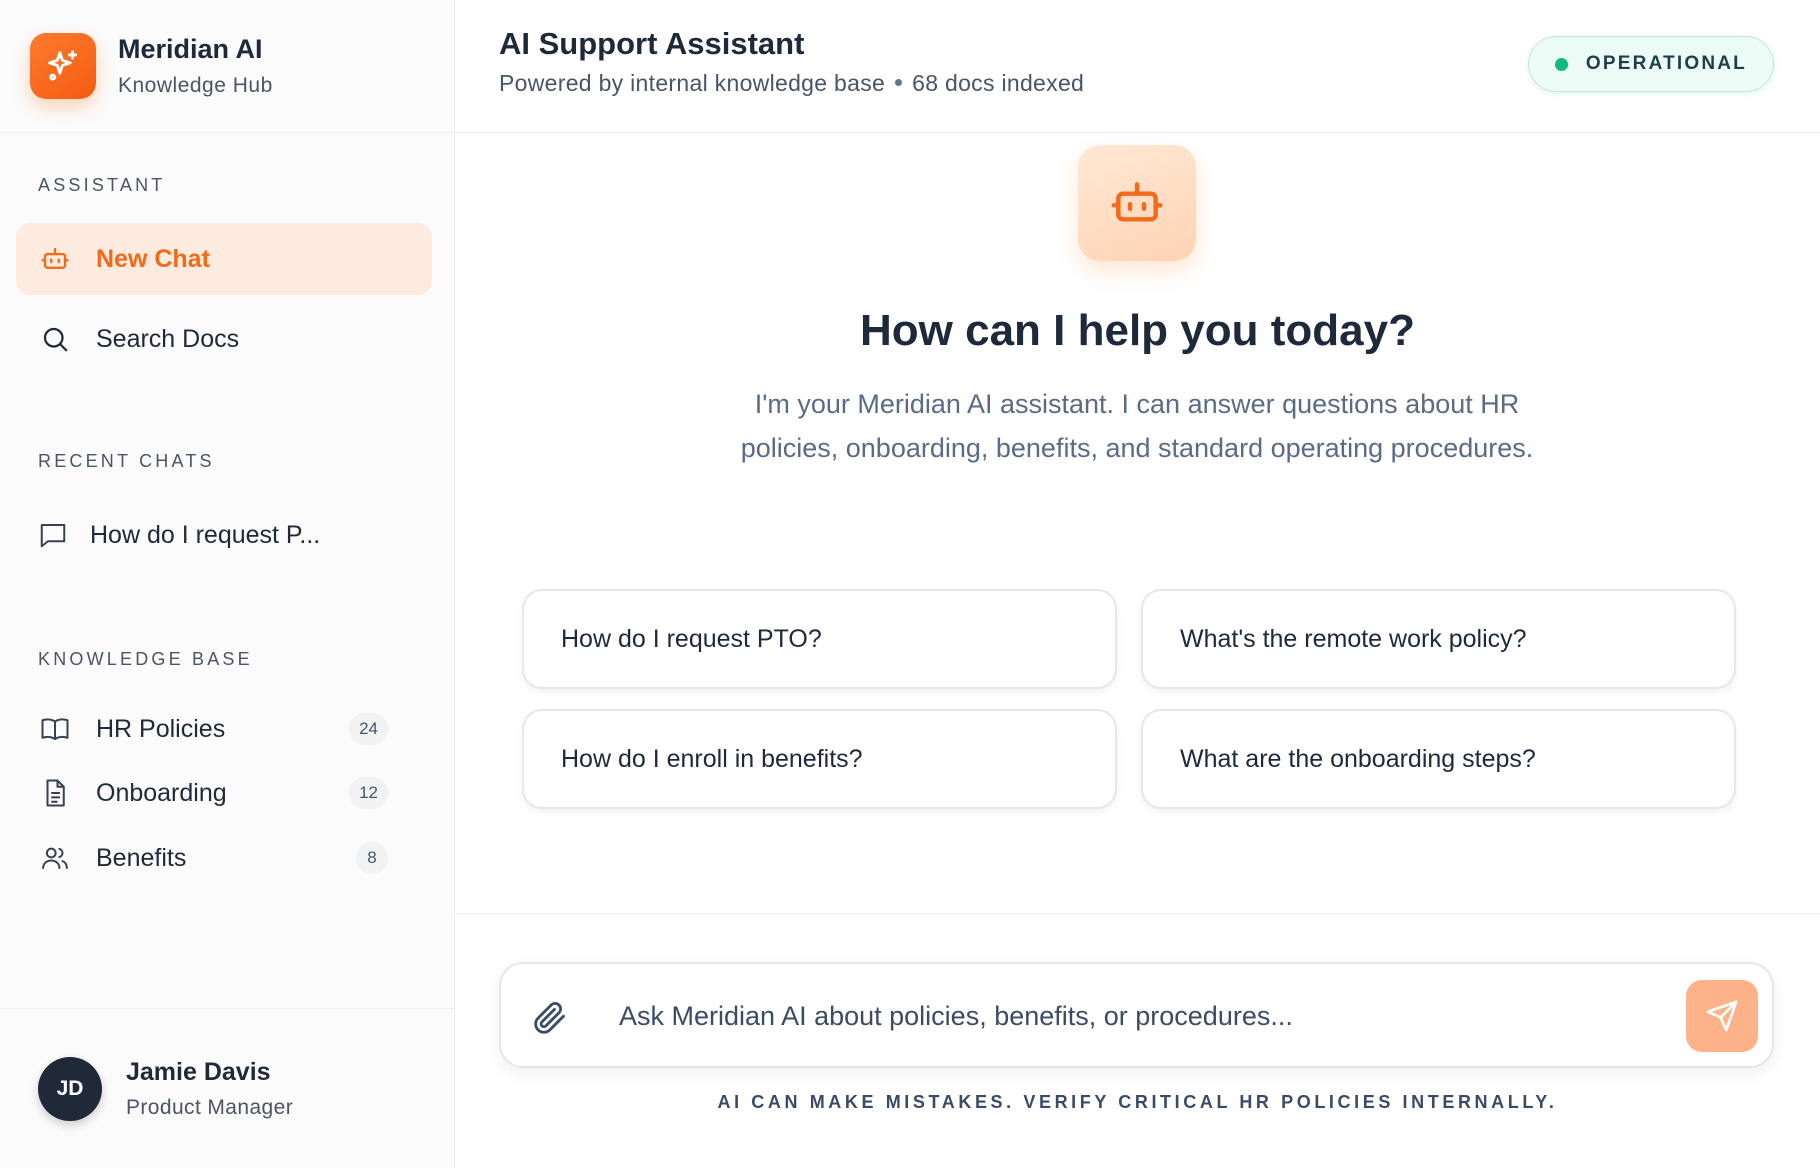 This screenshot has width=1820, height=1168. I want to click on document-icon, so click(55, 793).